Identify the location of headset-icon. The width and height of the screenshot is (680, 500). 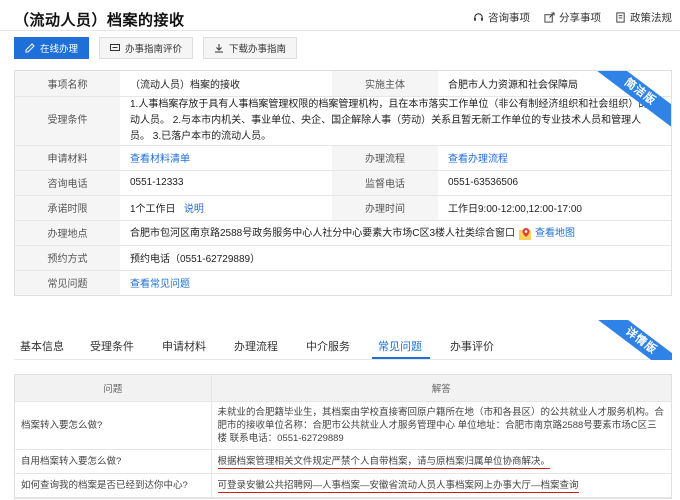
(478, 17).